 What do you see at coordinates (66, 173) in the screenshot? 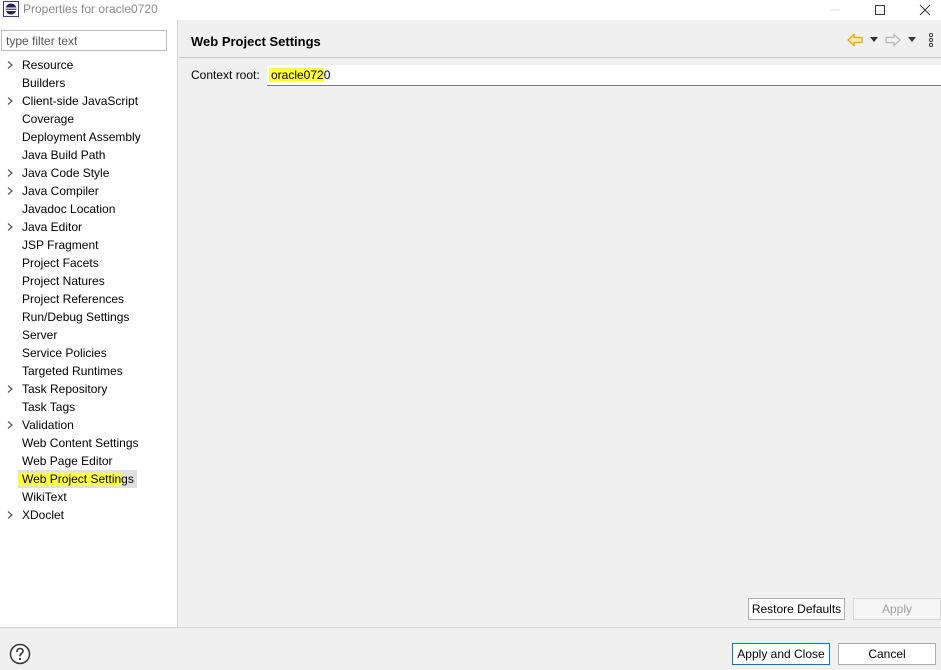
I see `tree-item-label: Java Code Style` at bounding box center [66, 173].